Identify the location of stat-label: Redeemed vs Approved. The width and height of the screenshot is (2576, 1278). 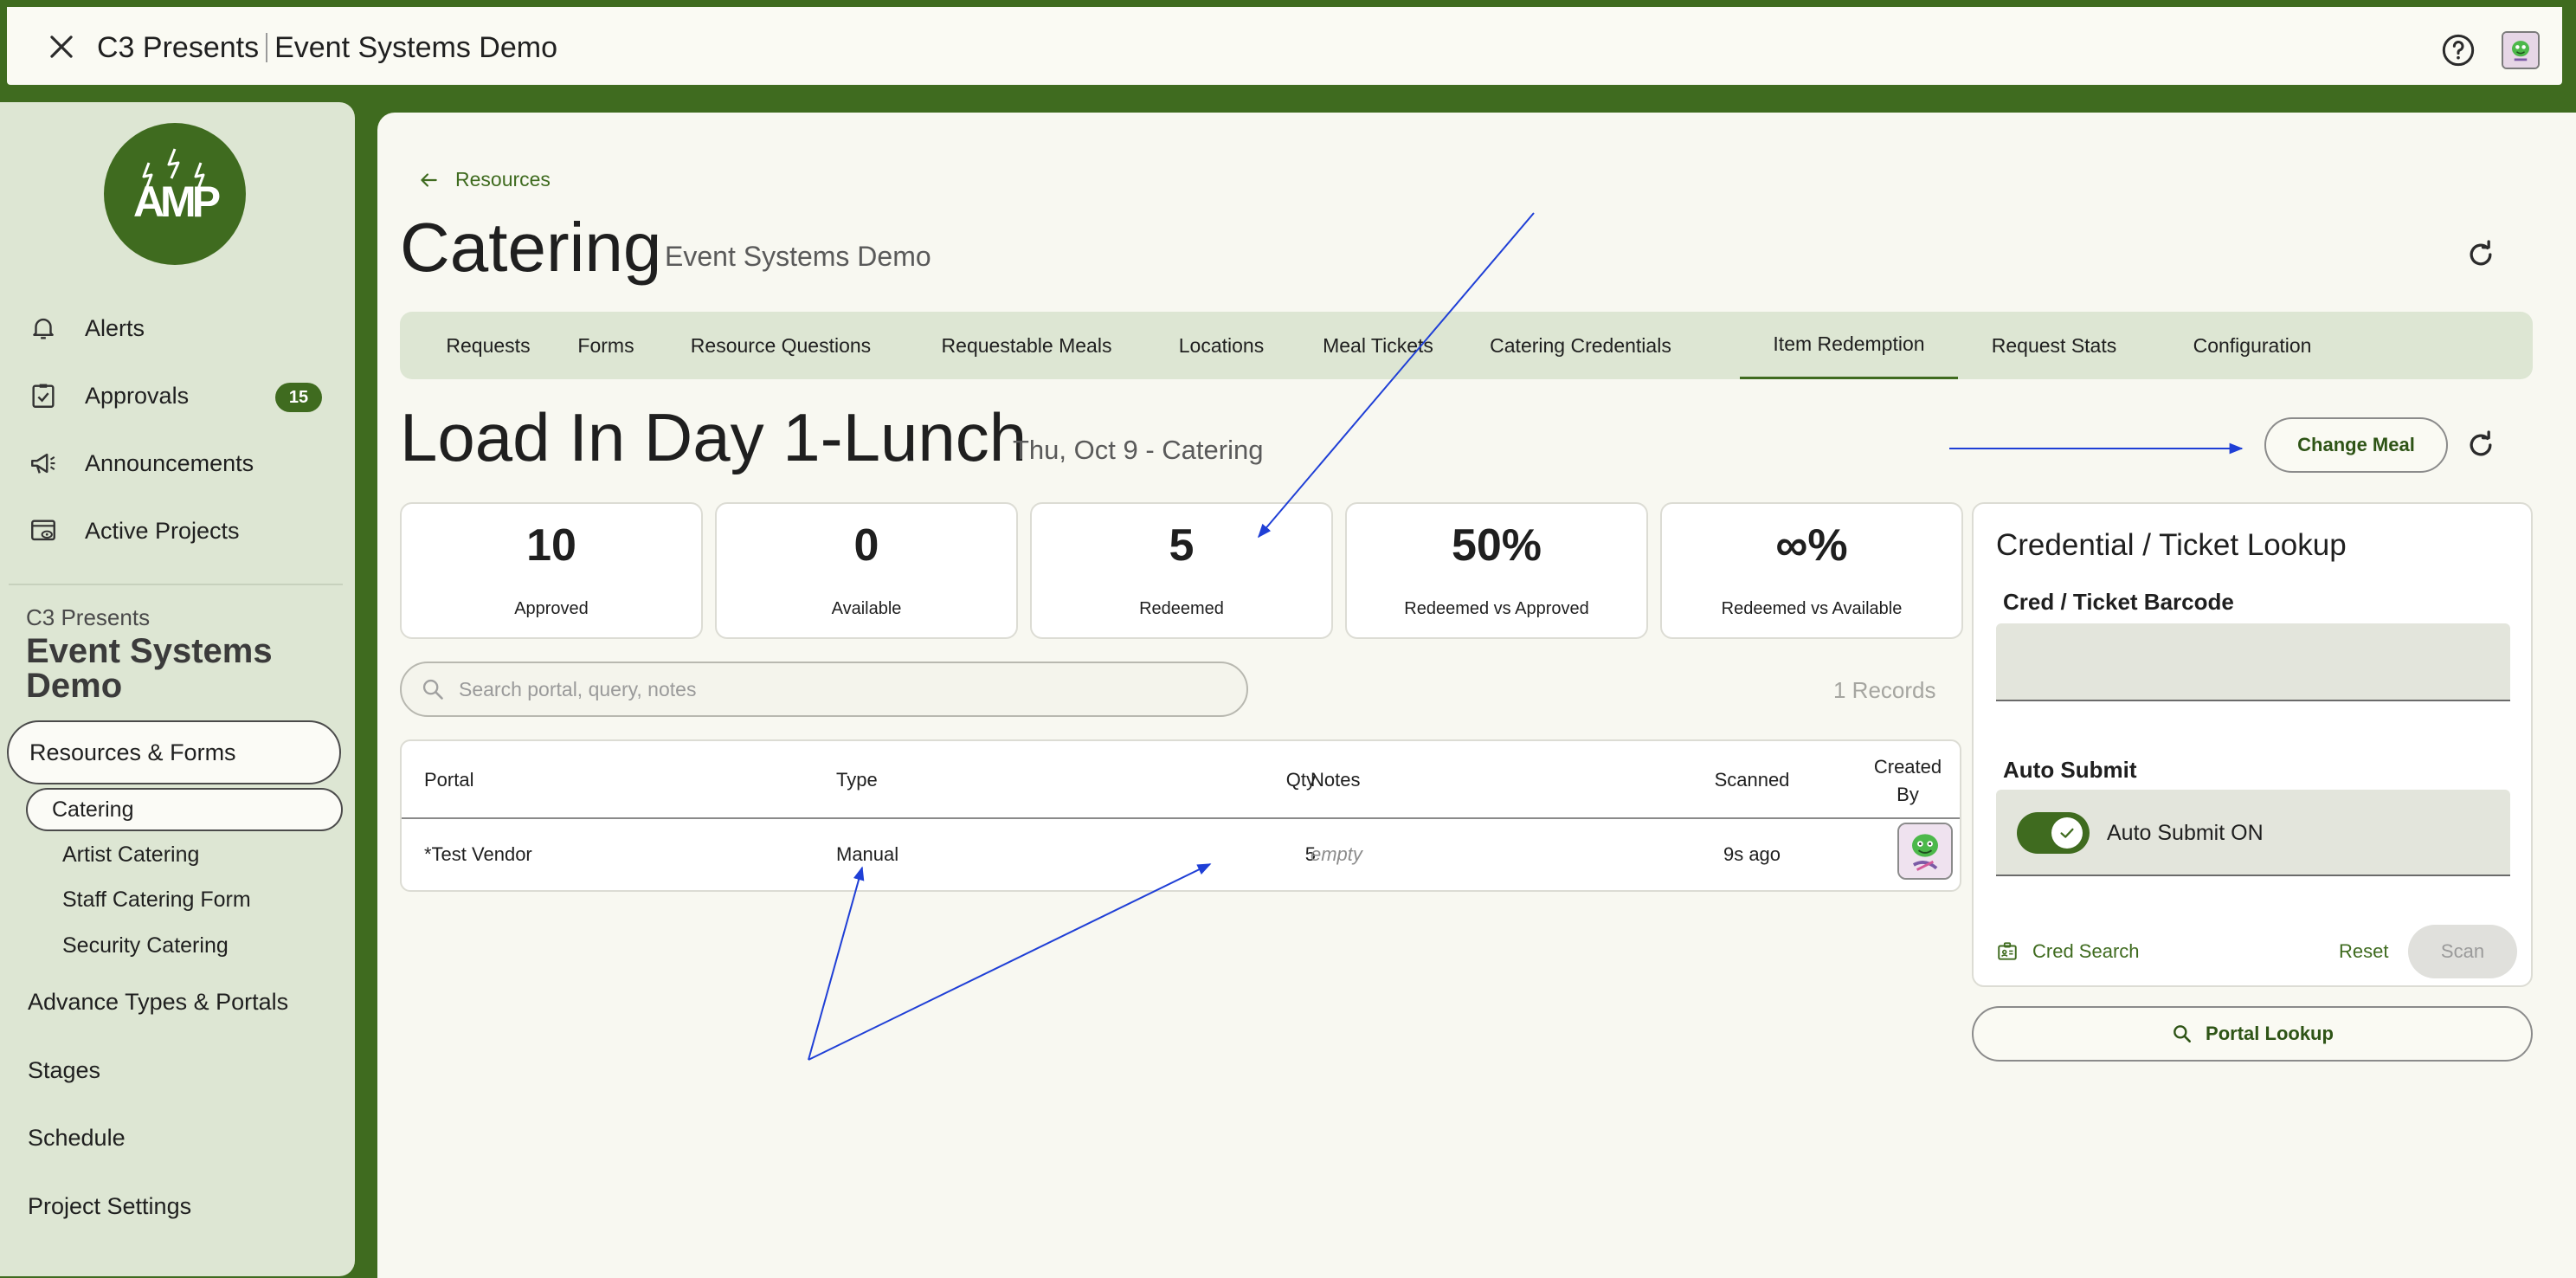
(1496, 608).